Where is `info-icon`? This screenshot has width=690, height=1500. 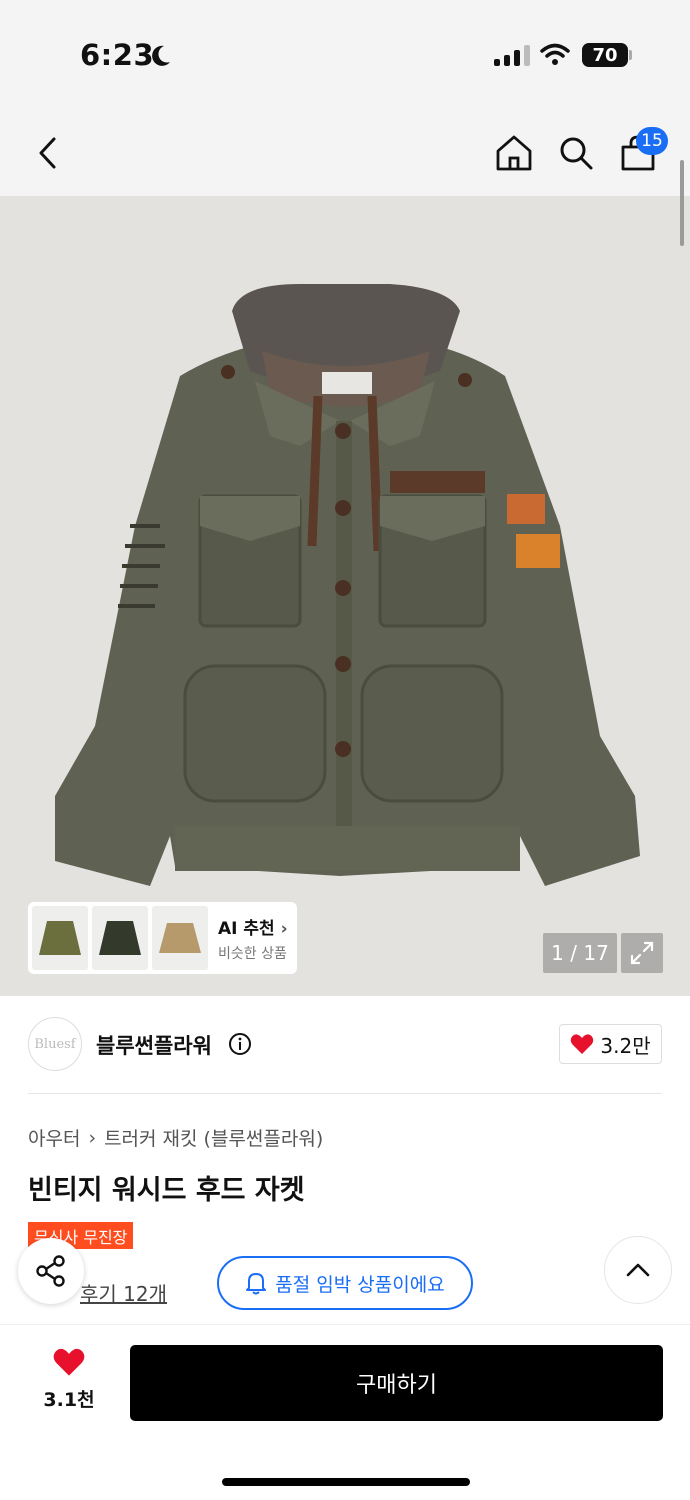
info-icon is located at coordinates (240, 1044).